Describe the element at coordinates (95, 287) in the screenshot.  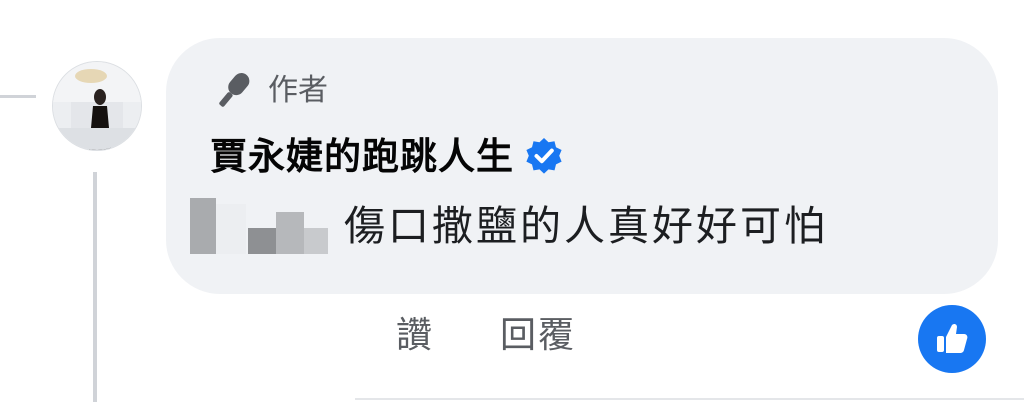
I see `reply-thread-line` at that location.